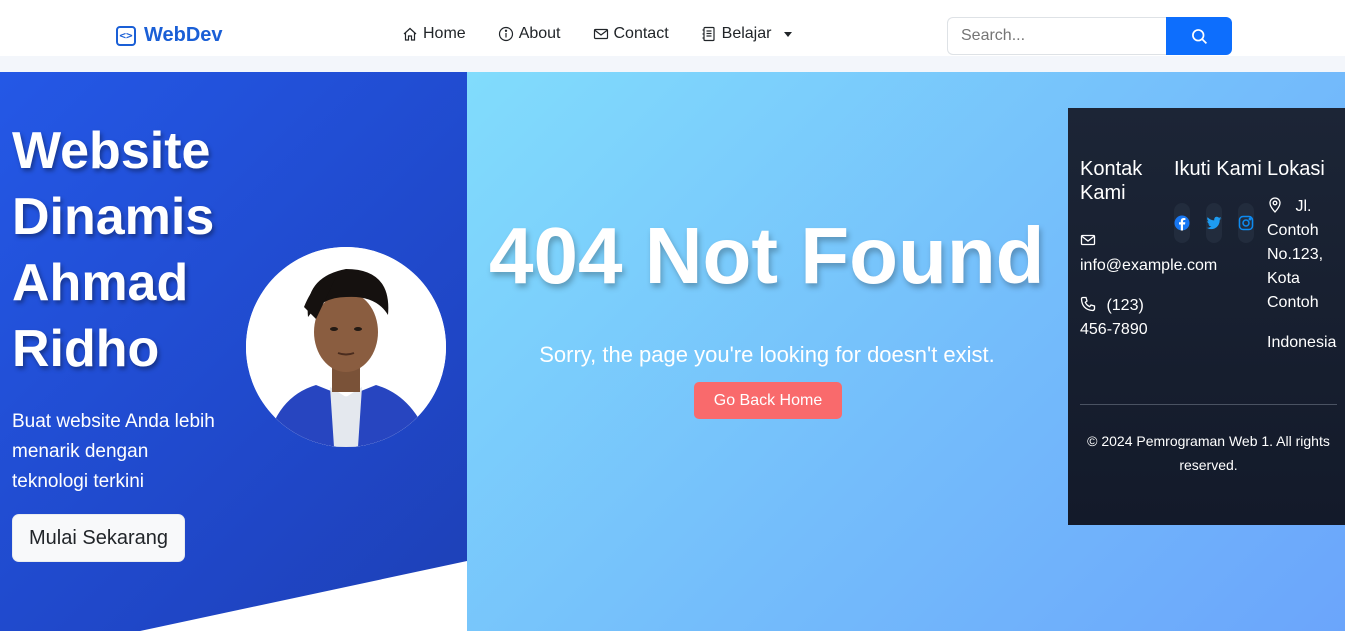 This screenshot has height=631, width=1345. What do you see at coordinates (1056, 36) in the screenshot?
I see `search-input` at bounding box center [1056, 36].